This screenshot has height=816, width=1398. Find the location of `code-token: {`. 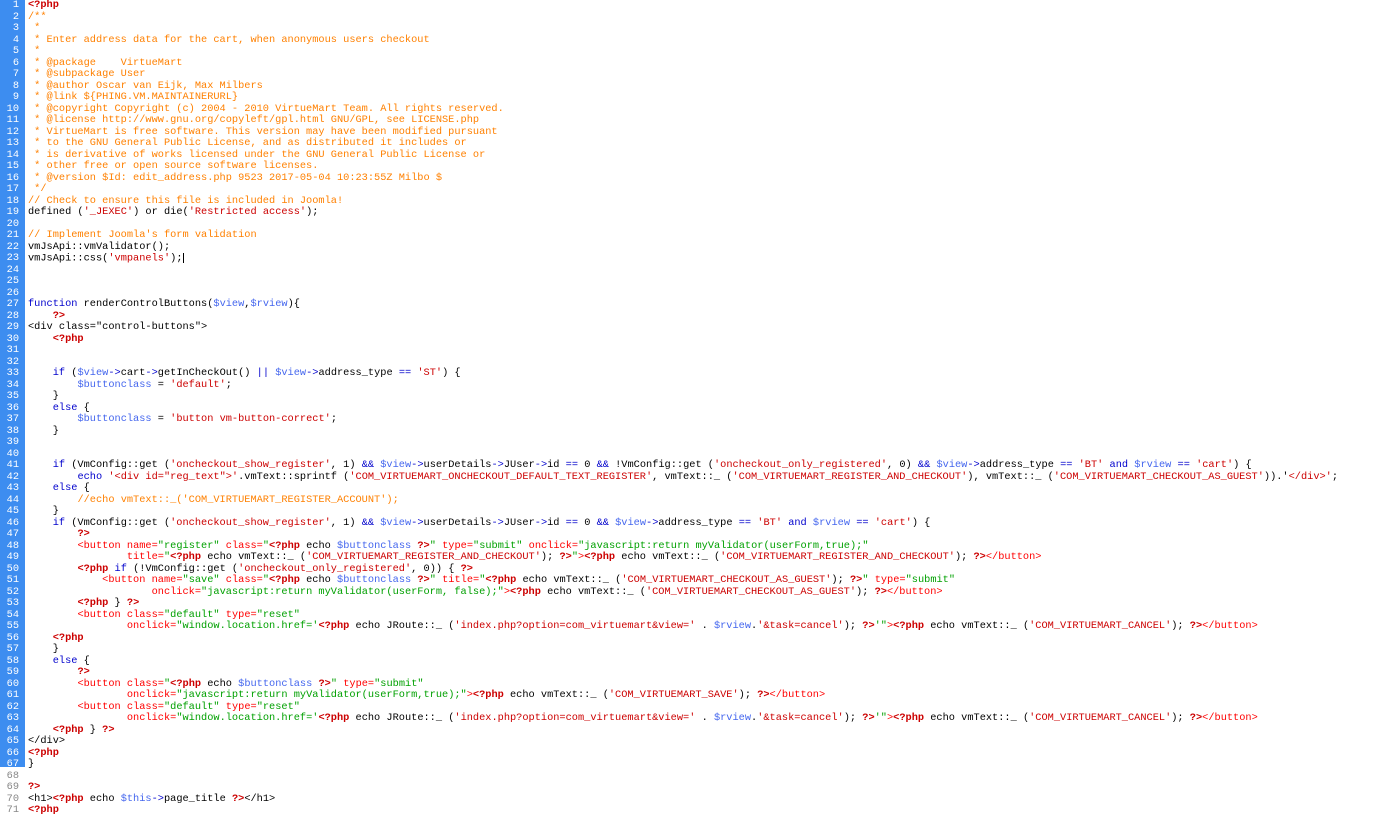

code-token: { is located at coordinates (83, 660).